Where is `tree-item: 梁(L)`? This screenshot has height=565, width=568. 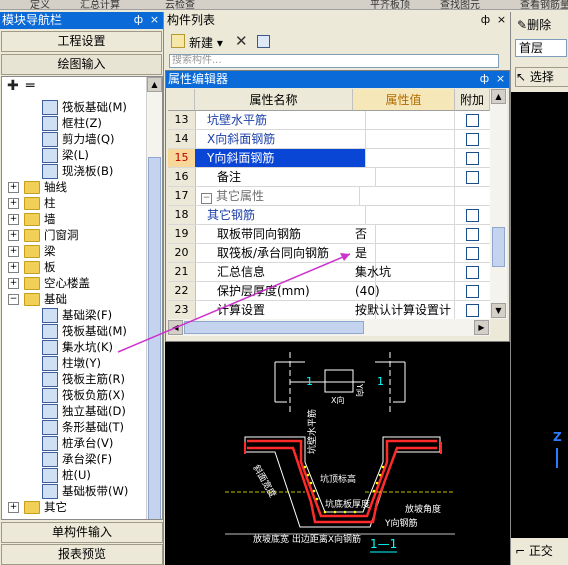
tree-item: 梁(L) is located at coordinates (65, 155).